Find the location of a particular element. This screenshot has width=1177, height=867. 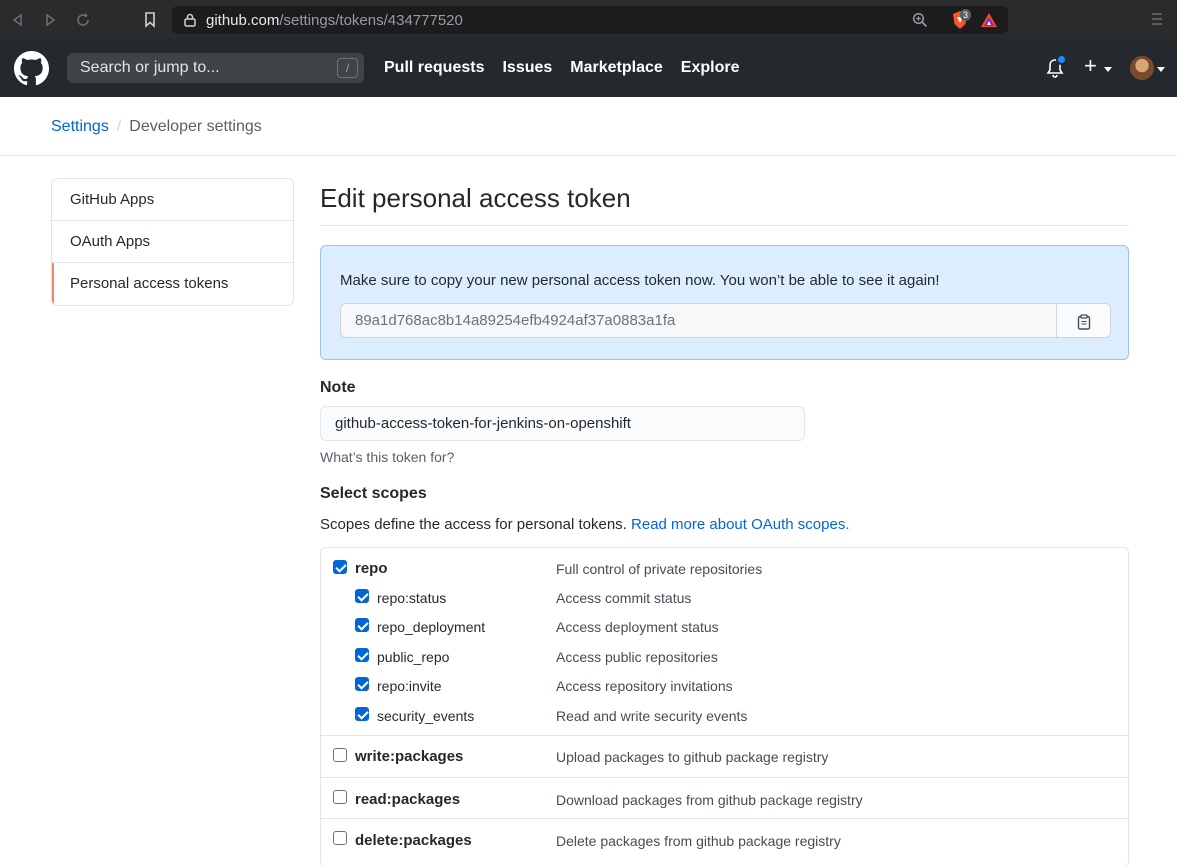

oauth-scopes-link: Read more about OAuth scopes. is located at coordinates (740, 524).